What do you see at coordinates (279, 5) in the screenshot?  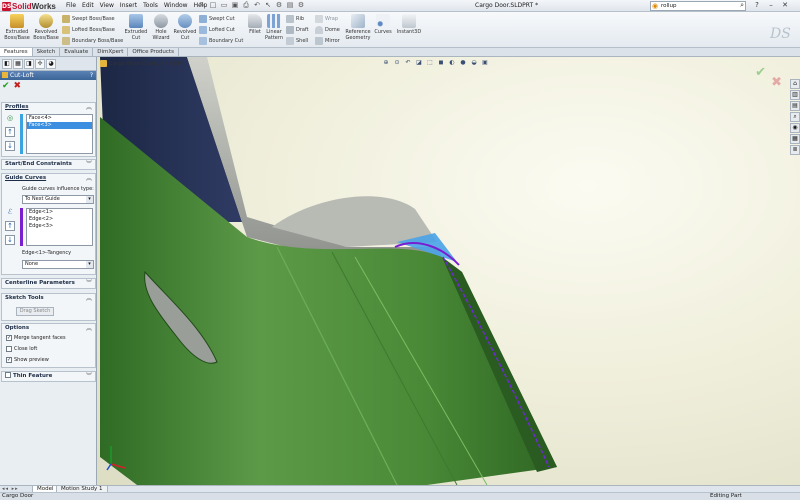 I see `rebuild-icon: ⚙` at bounding box center [279, 5].